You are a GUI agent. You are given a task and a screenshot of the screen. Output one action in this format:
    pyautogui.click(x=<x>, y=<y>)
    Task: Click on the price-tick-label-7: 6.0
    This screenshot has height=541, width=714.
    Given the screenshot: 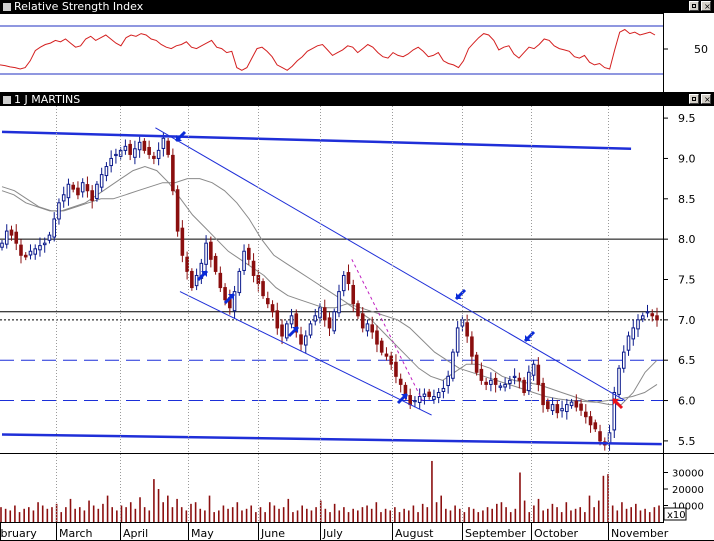 What is the action you would take?
    pyautogui.click(x=687, y=401)
    